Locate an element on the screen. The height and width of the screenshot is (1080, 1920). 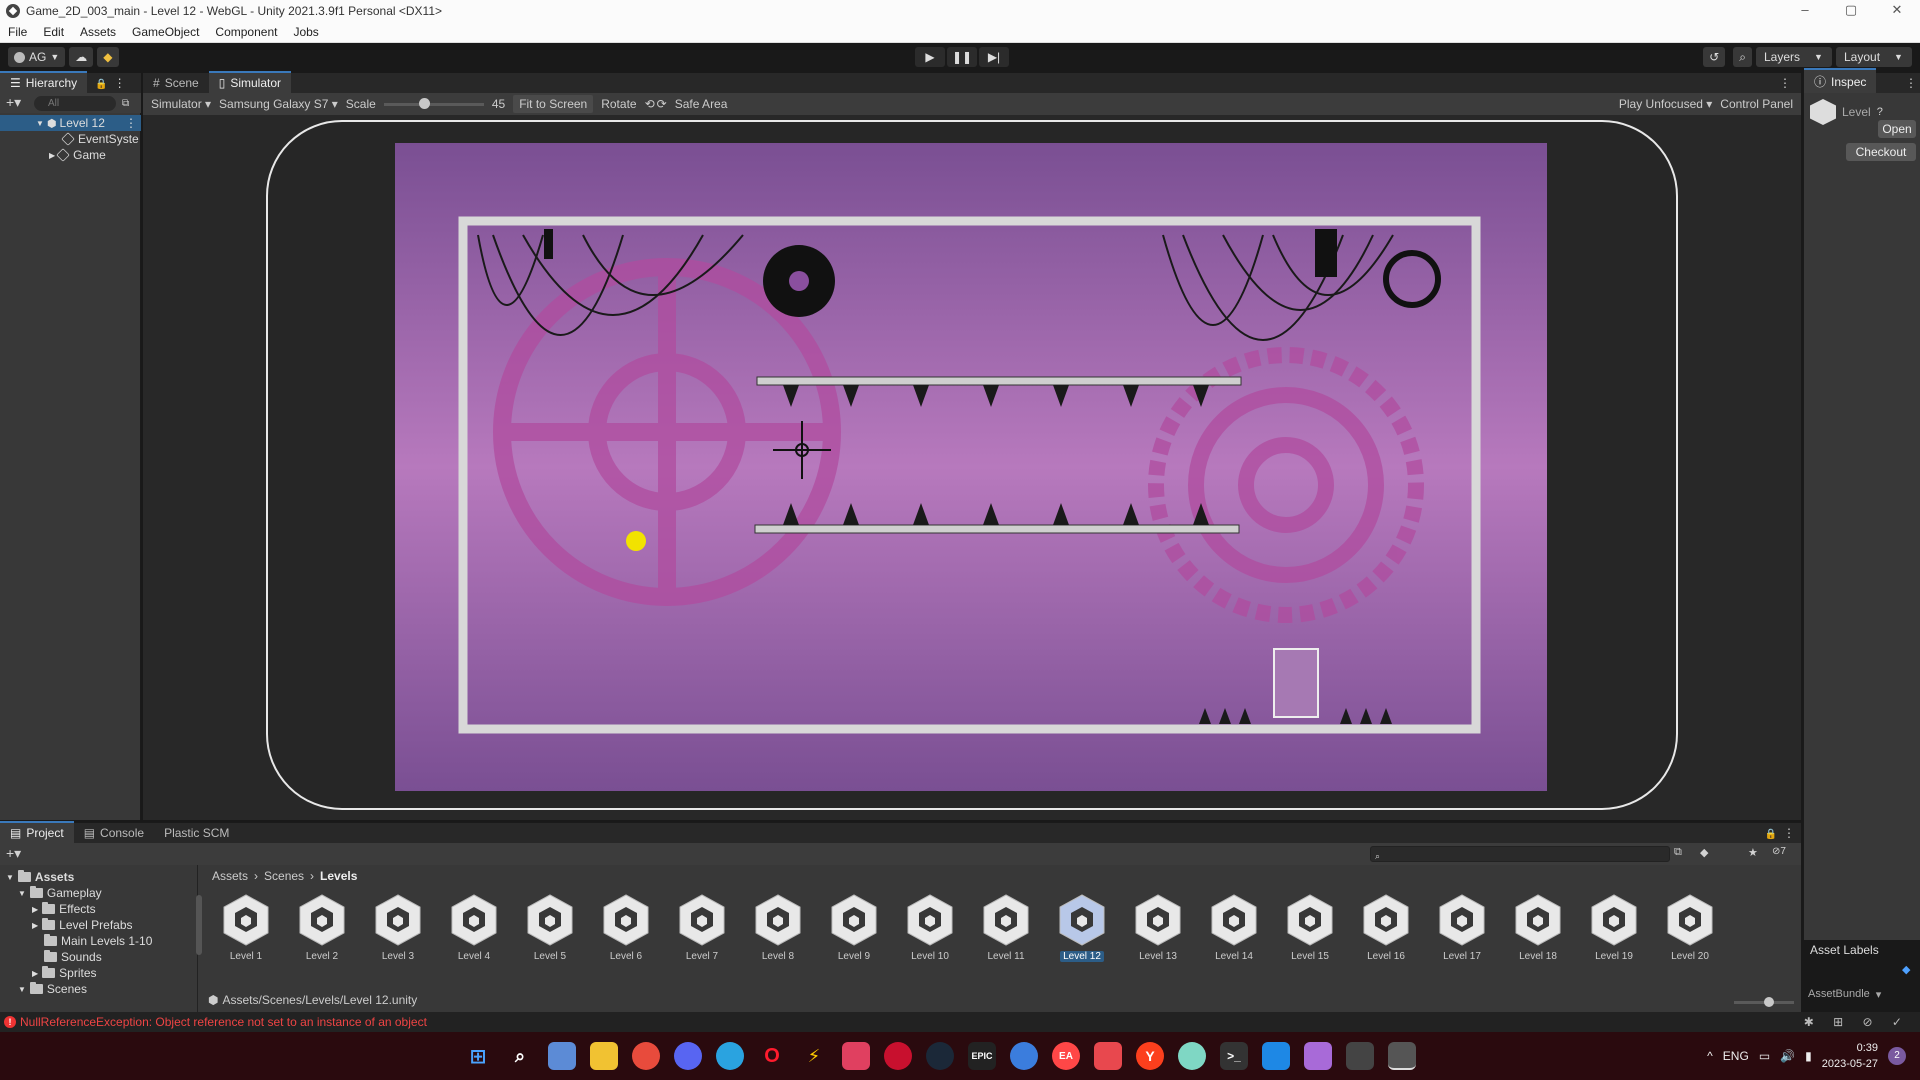
tab-console: ▤ Console is located at coordinates (114, 833).